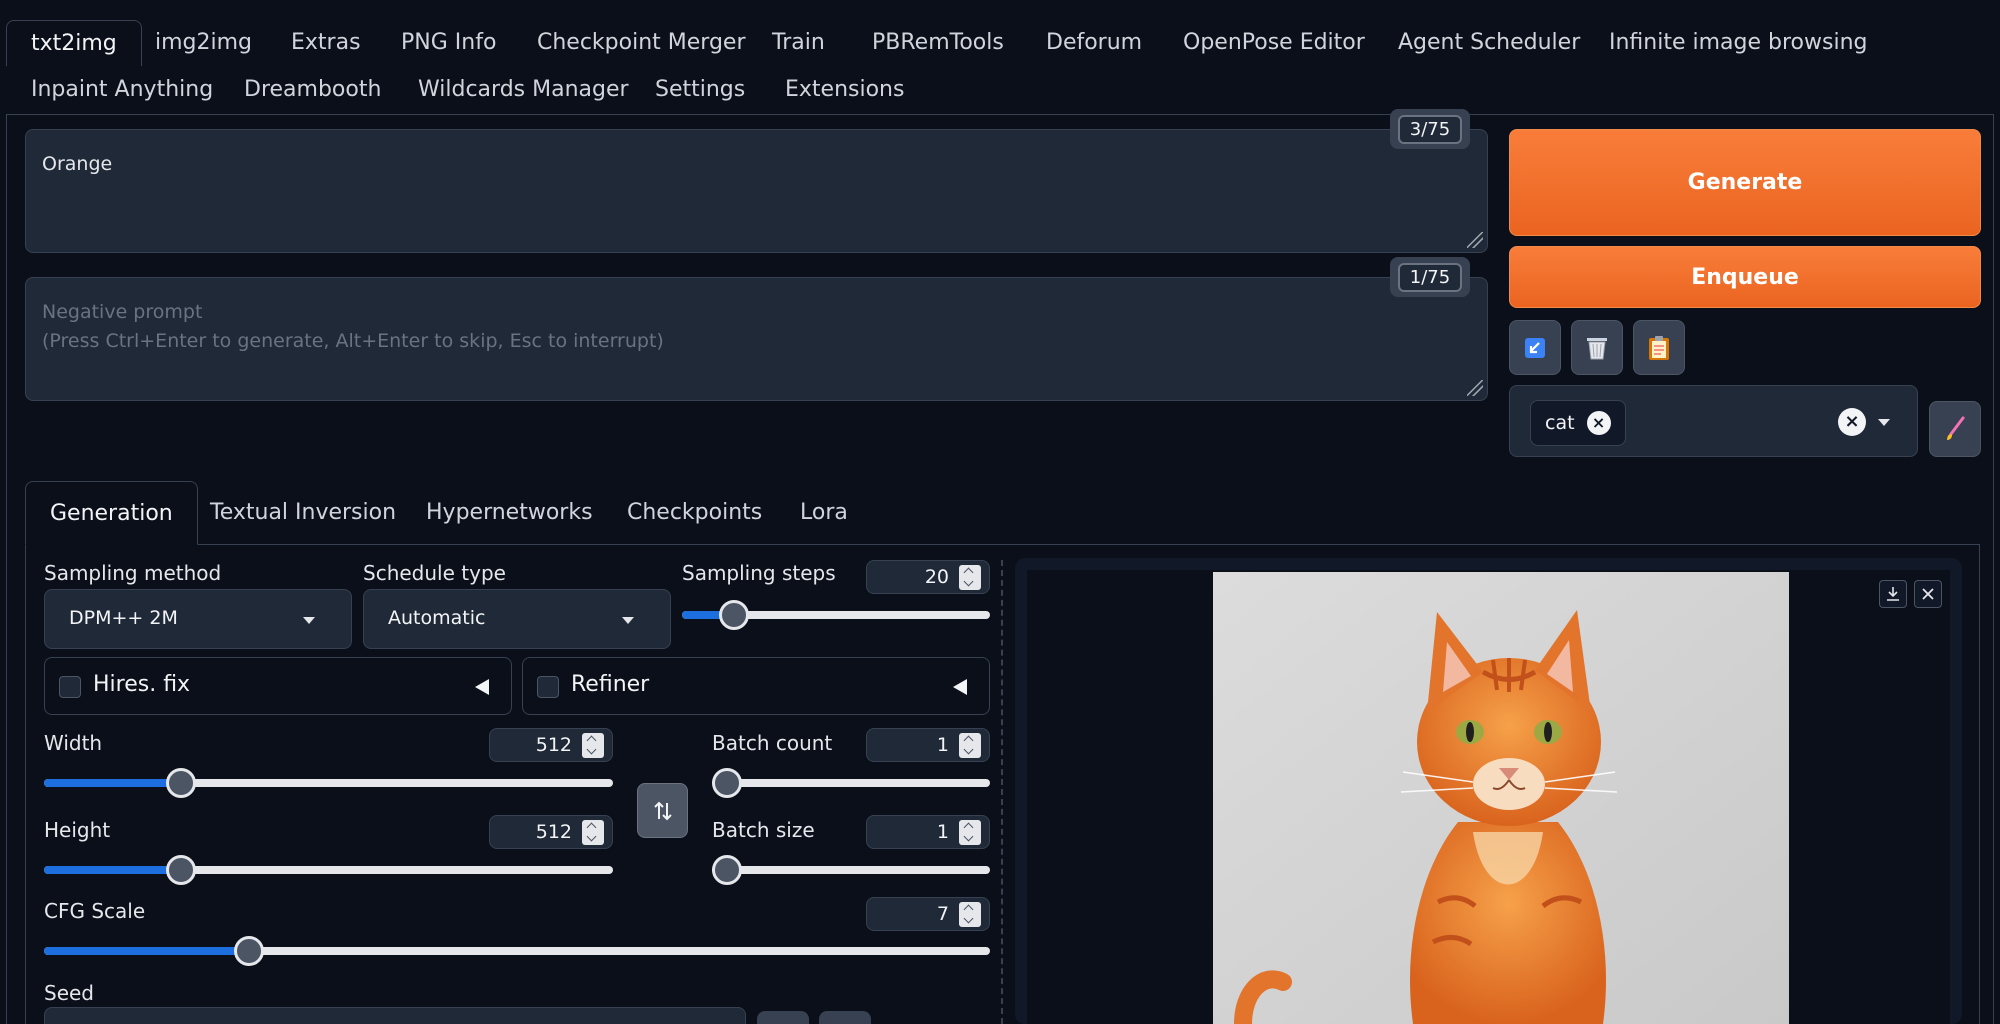 This screenshot has width=2000, height=1024. What do you see at coordinates (448, 43) in the screenshot?
I see `tab-png-info: PNG Info` at bounding box center [448, 43].